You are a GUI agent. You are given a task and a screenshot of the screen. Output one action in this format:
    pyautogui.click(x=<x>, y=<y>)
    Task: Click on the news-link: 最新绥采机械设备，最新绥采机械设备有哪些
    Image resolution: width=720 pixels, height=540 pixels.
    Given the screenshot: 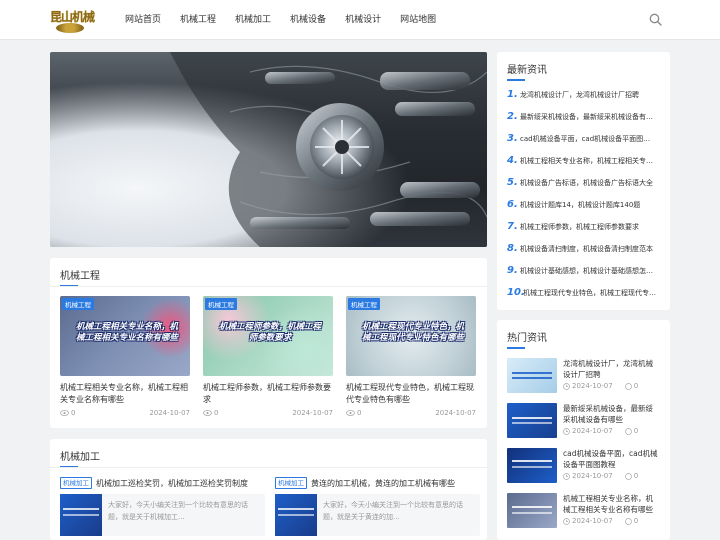 What is the action you would take?
    pyautogui.click(x=588, y=117)
    